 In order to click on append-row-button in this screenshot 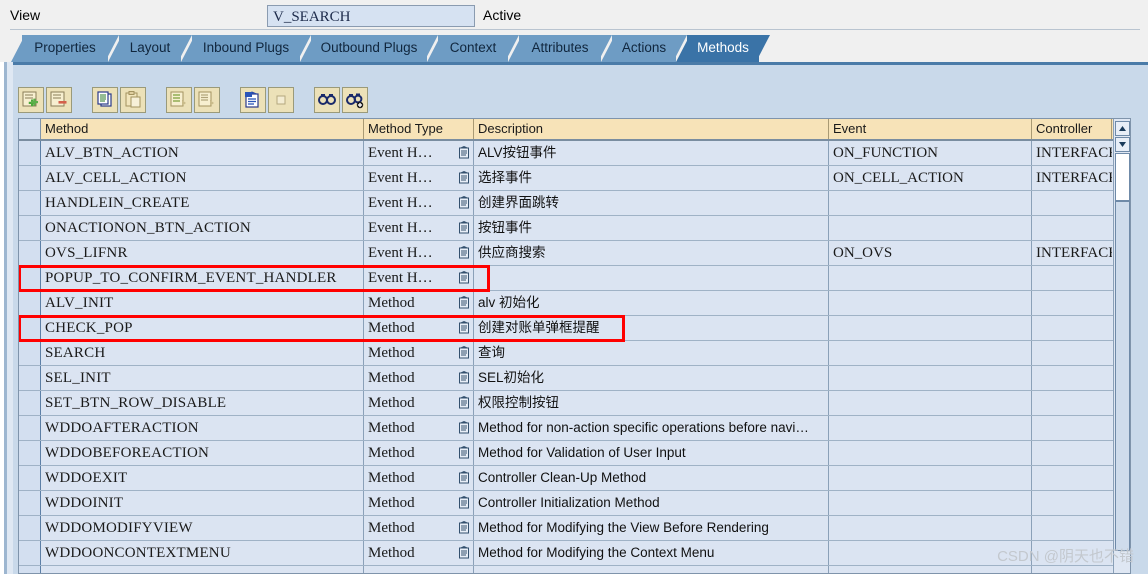, I will do `click(207, 100)`.